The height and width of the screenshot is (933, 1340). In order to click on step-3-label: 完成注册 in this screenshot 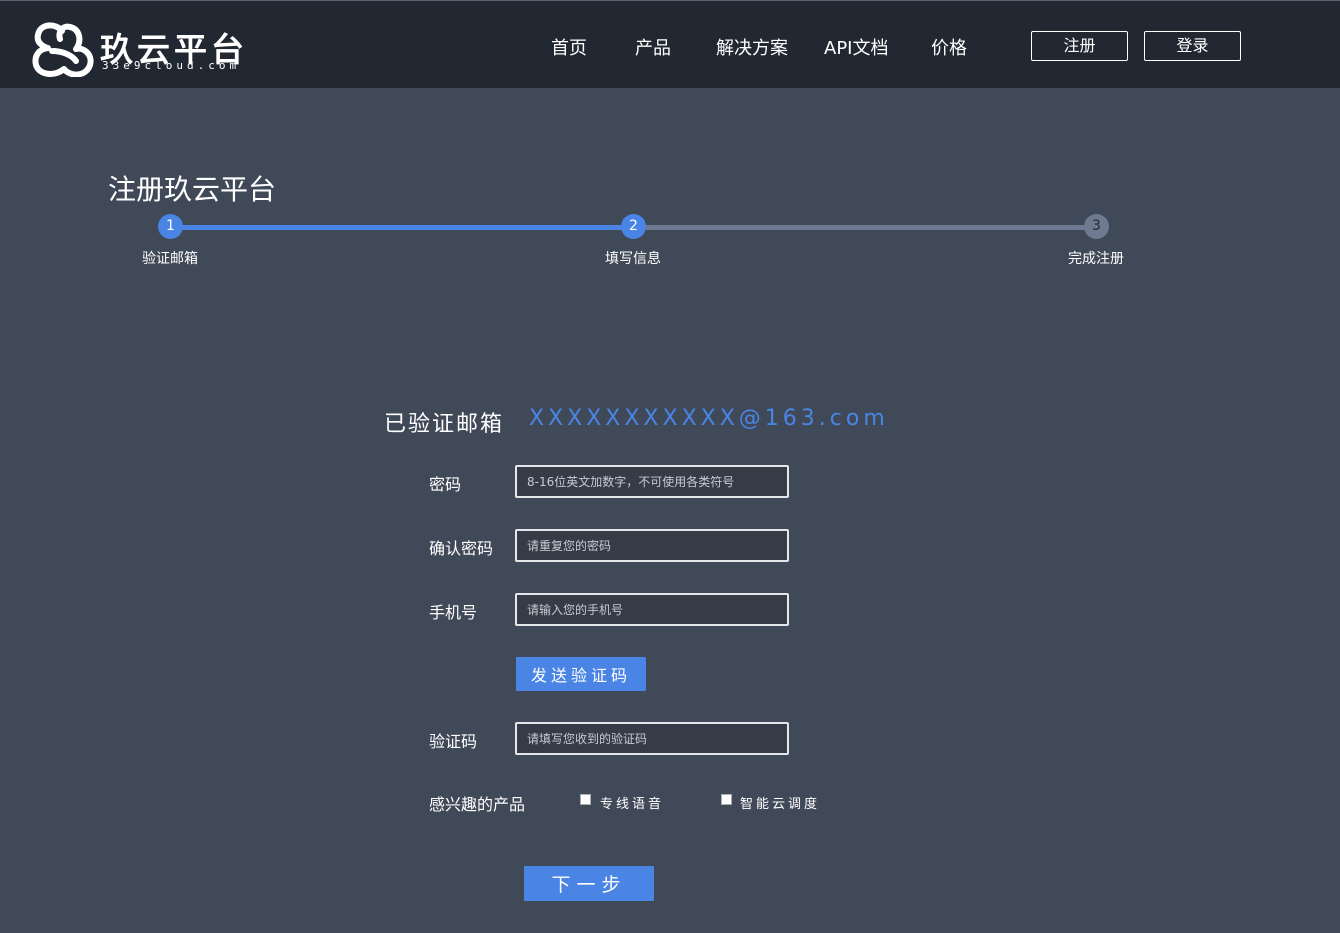, I will do `click(1096, 259)`.